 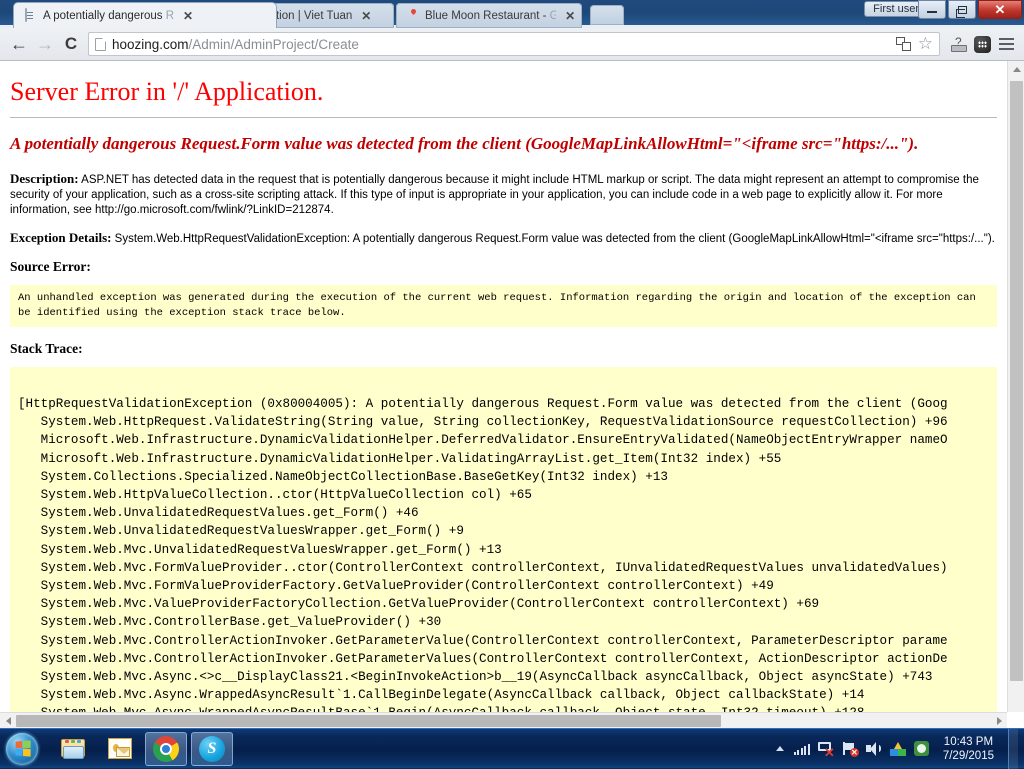 I want to click on vertical-scrollbar, so click(x=1015, y=386).